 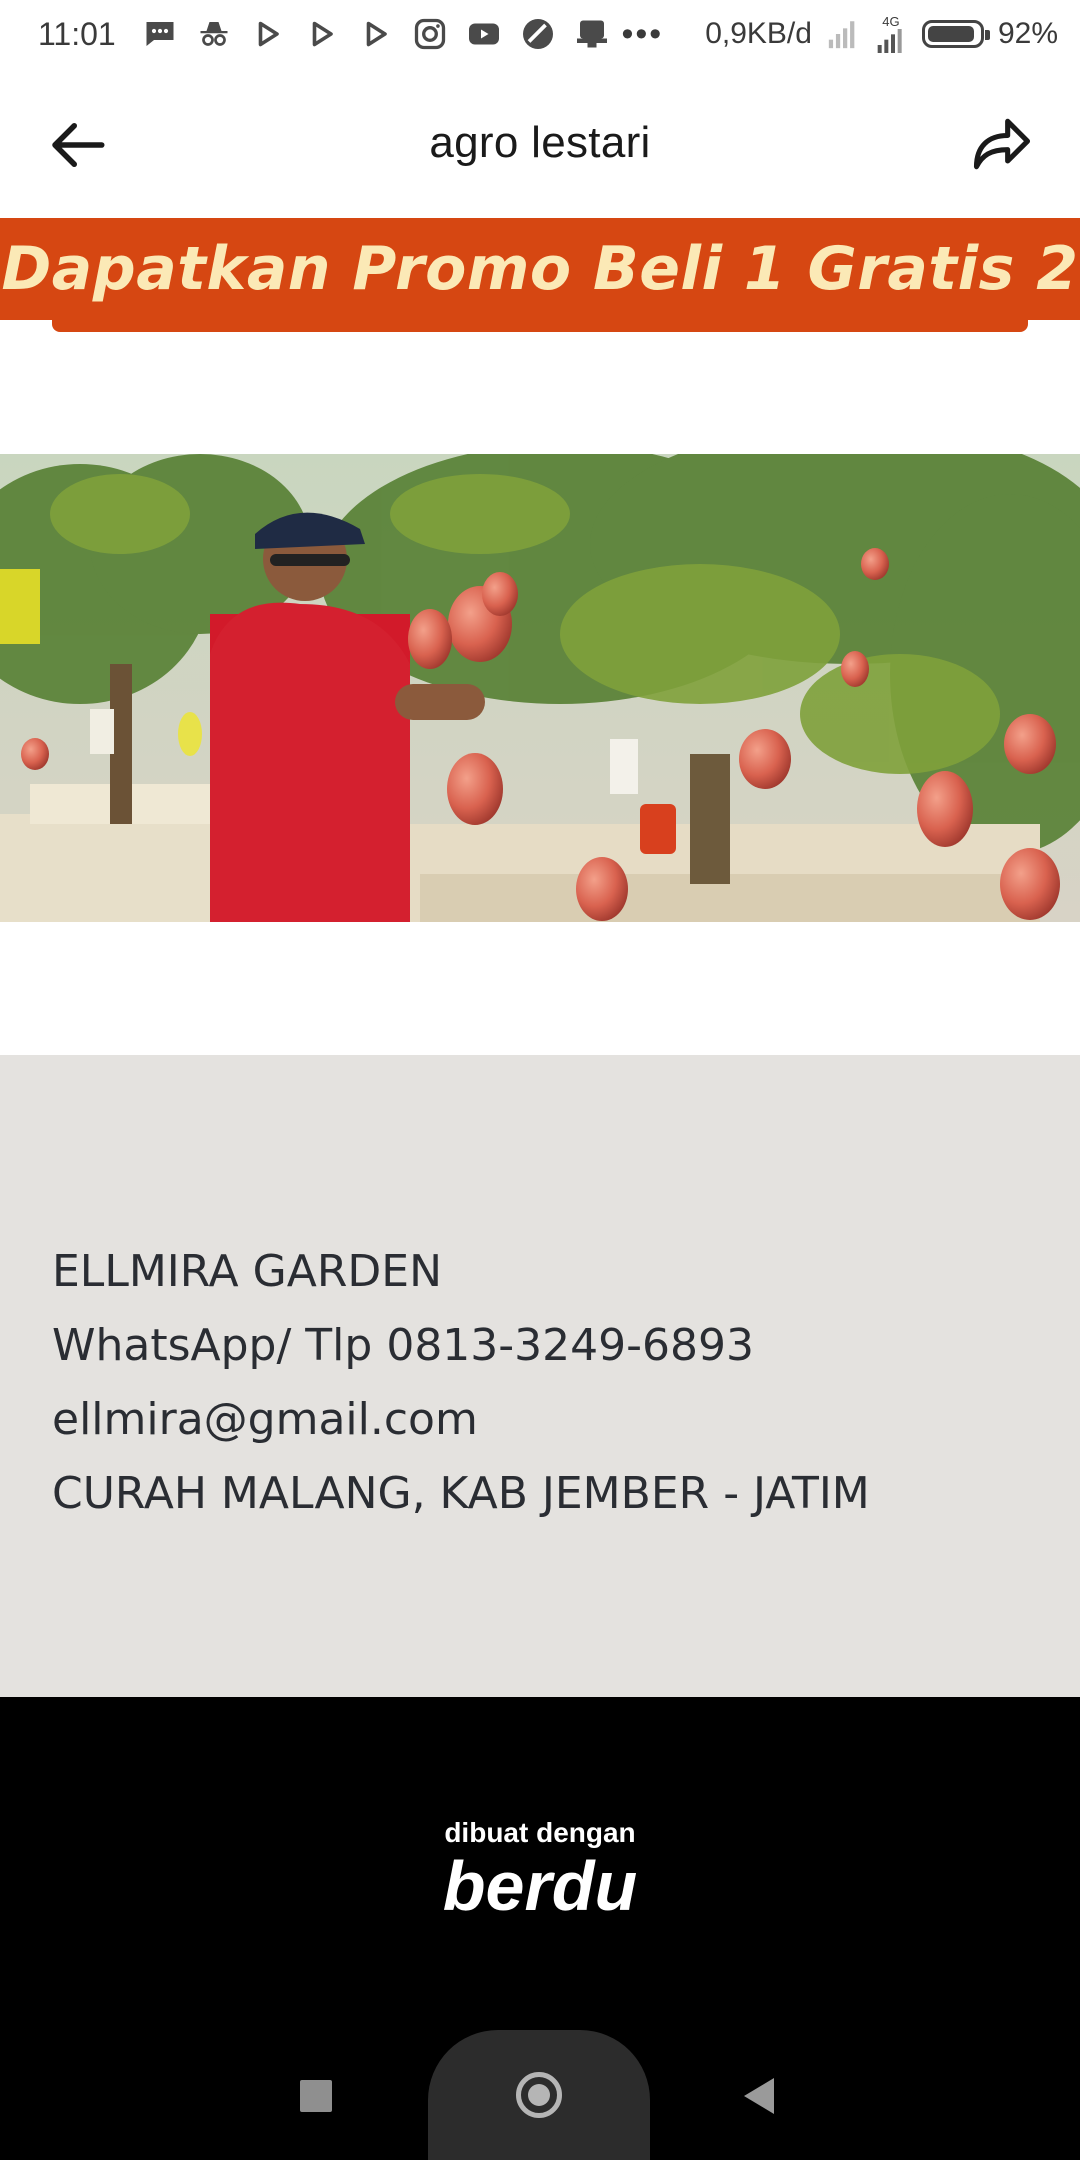 What do you see at coordinates (461, 1346) in the screenshot?
I see `phone-number: WhatsApp/ Tlp 0813-3249-6893` at bounding box center [461, 1346].